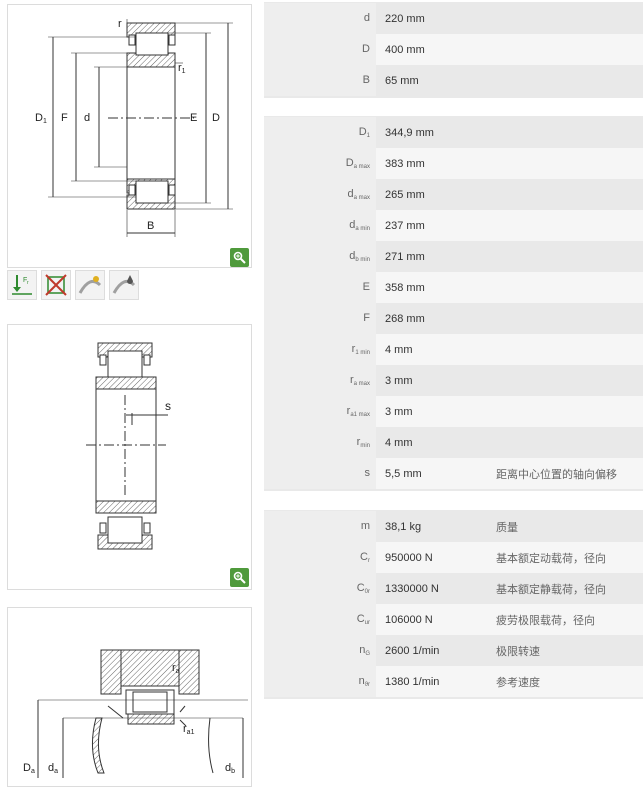 The width and height of the screenshot is (643, 787). I want to click on param-value: 383 mm, so click(433, 163).